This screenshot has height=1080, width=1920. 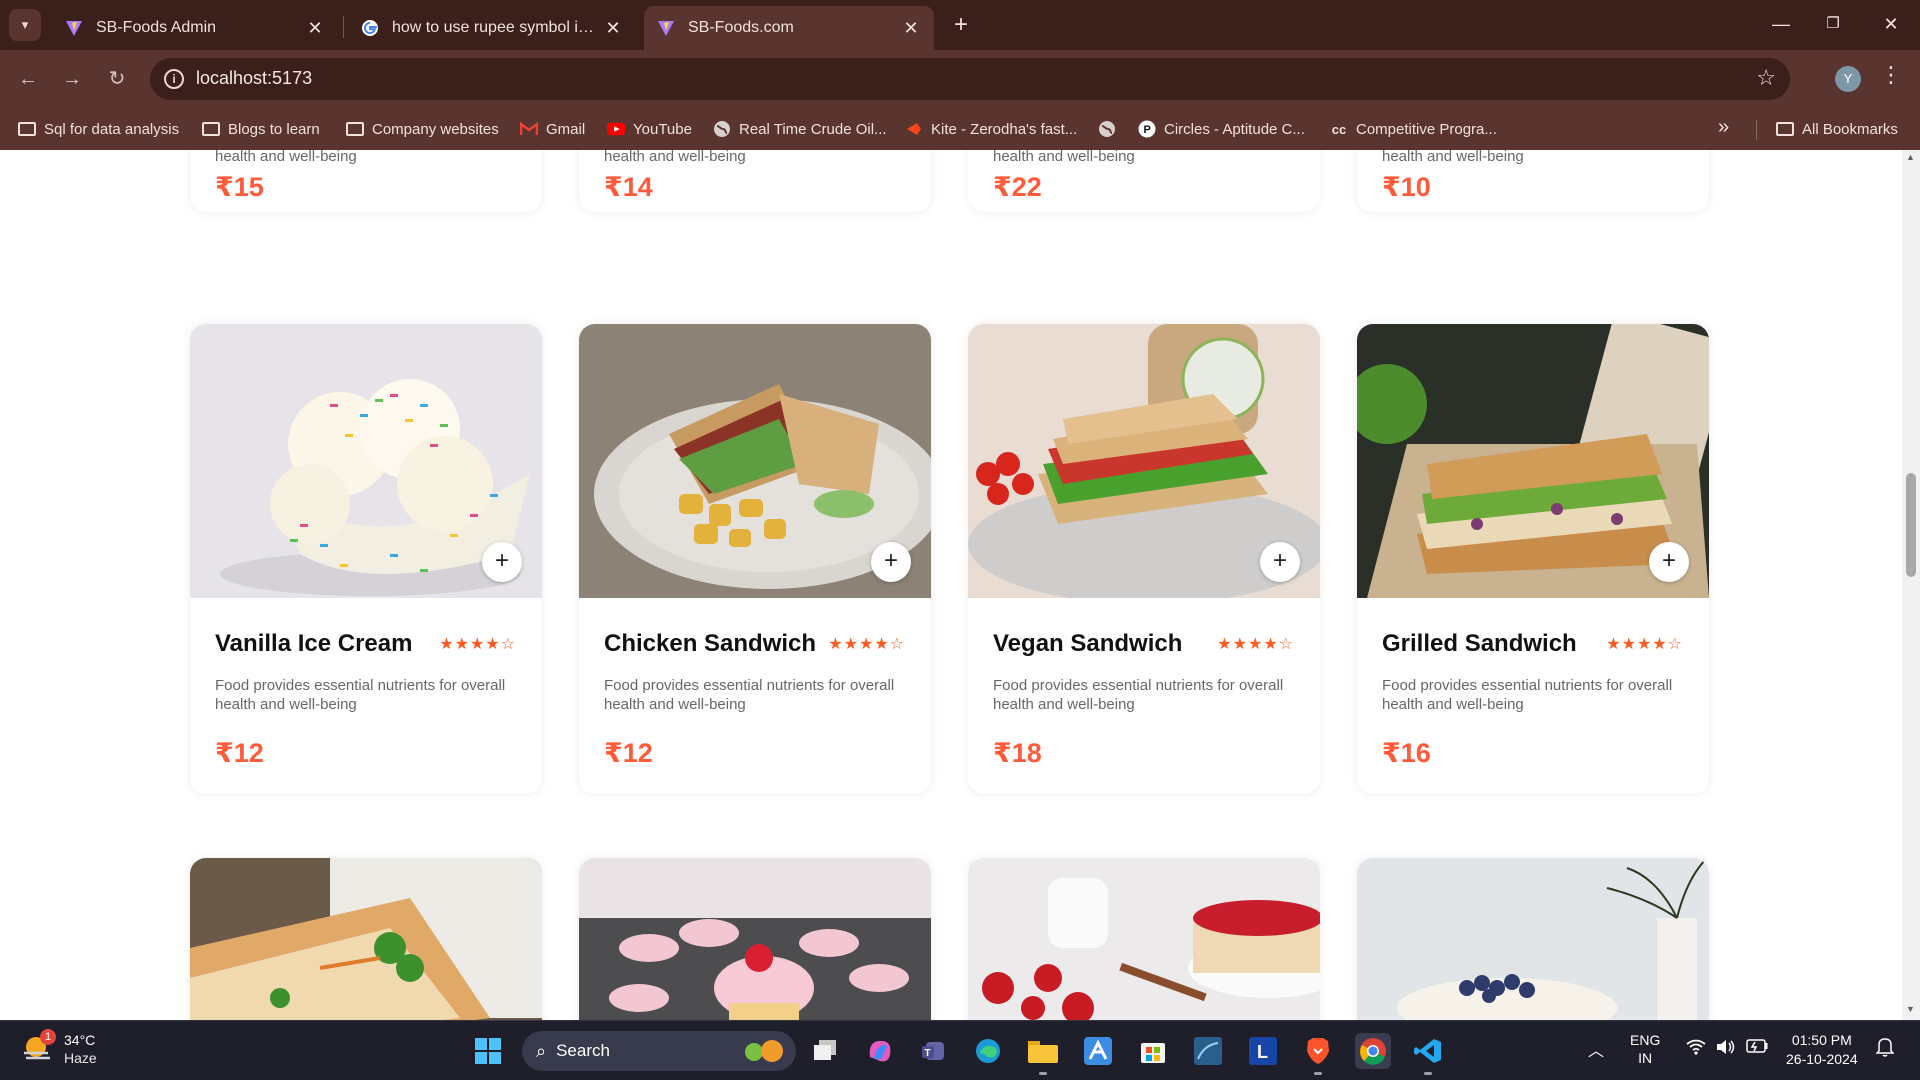 I want to click on brave-browser-icon, so click(x=1318, y=1054).